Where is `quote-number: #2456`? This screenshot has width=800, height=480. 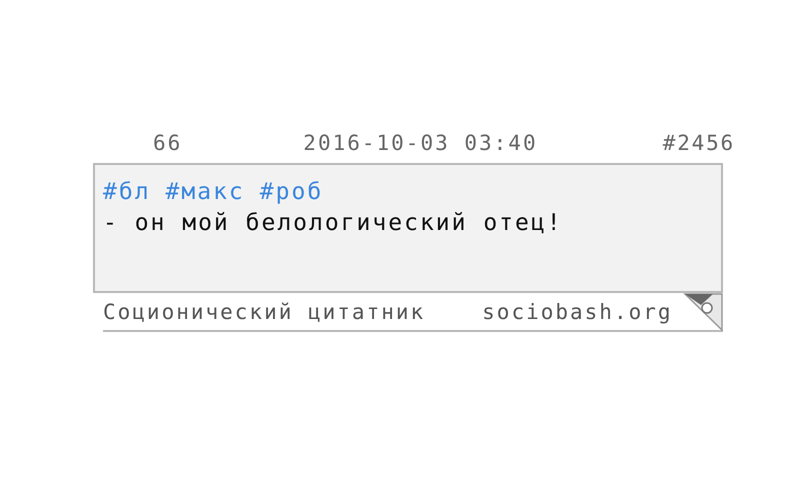
quote-number: #2456 is located at coordinates (698, 143).